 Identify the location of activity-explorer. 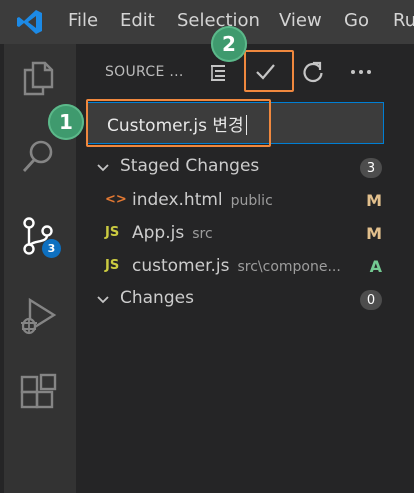
(38, 78).